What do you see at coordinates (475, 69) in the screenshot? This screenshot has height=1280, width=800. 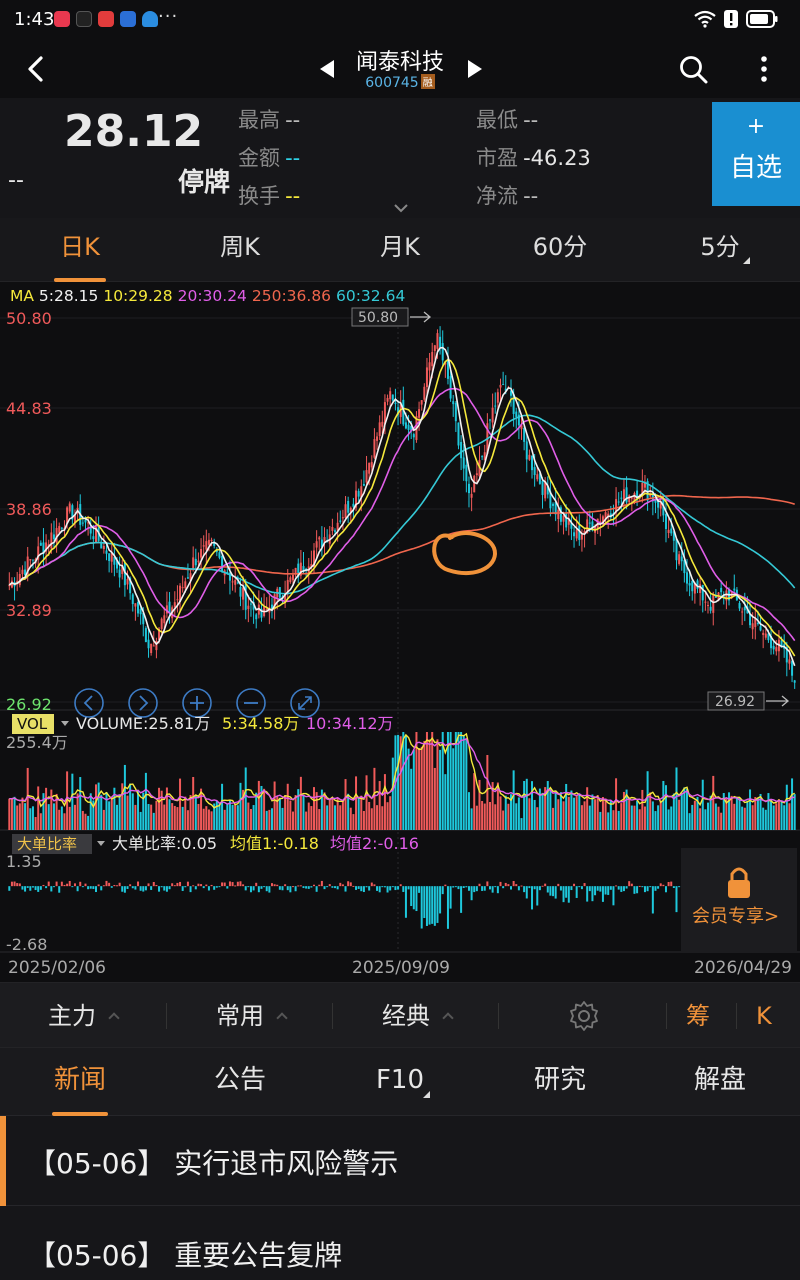 I see `next-stock-icon` at bounding box center [475, 69].